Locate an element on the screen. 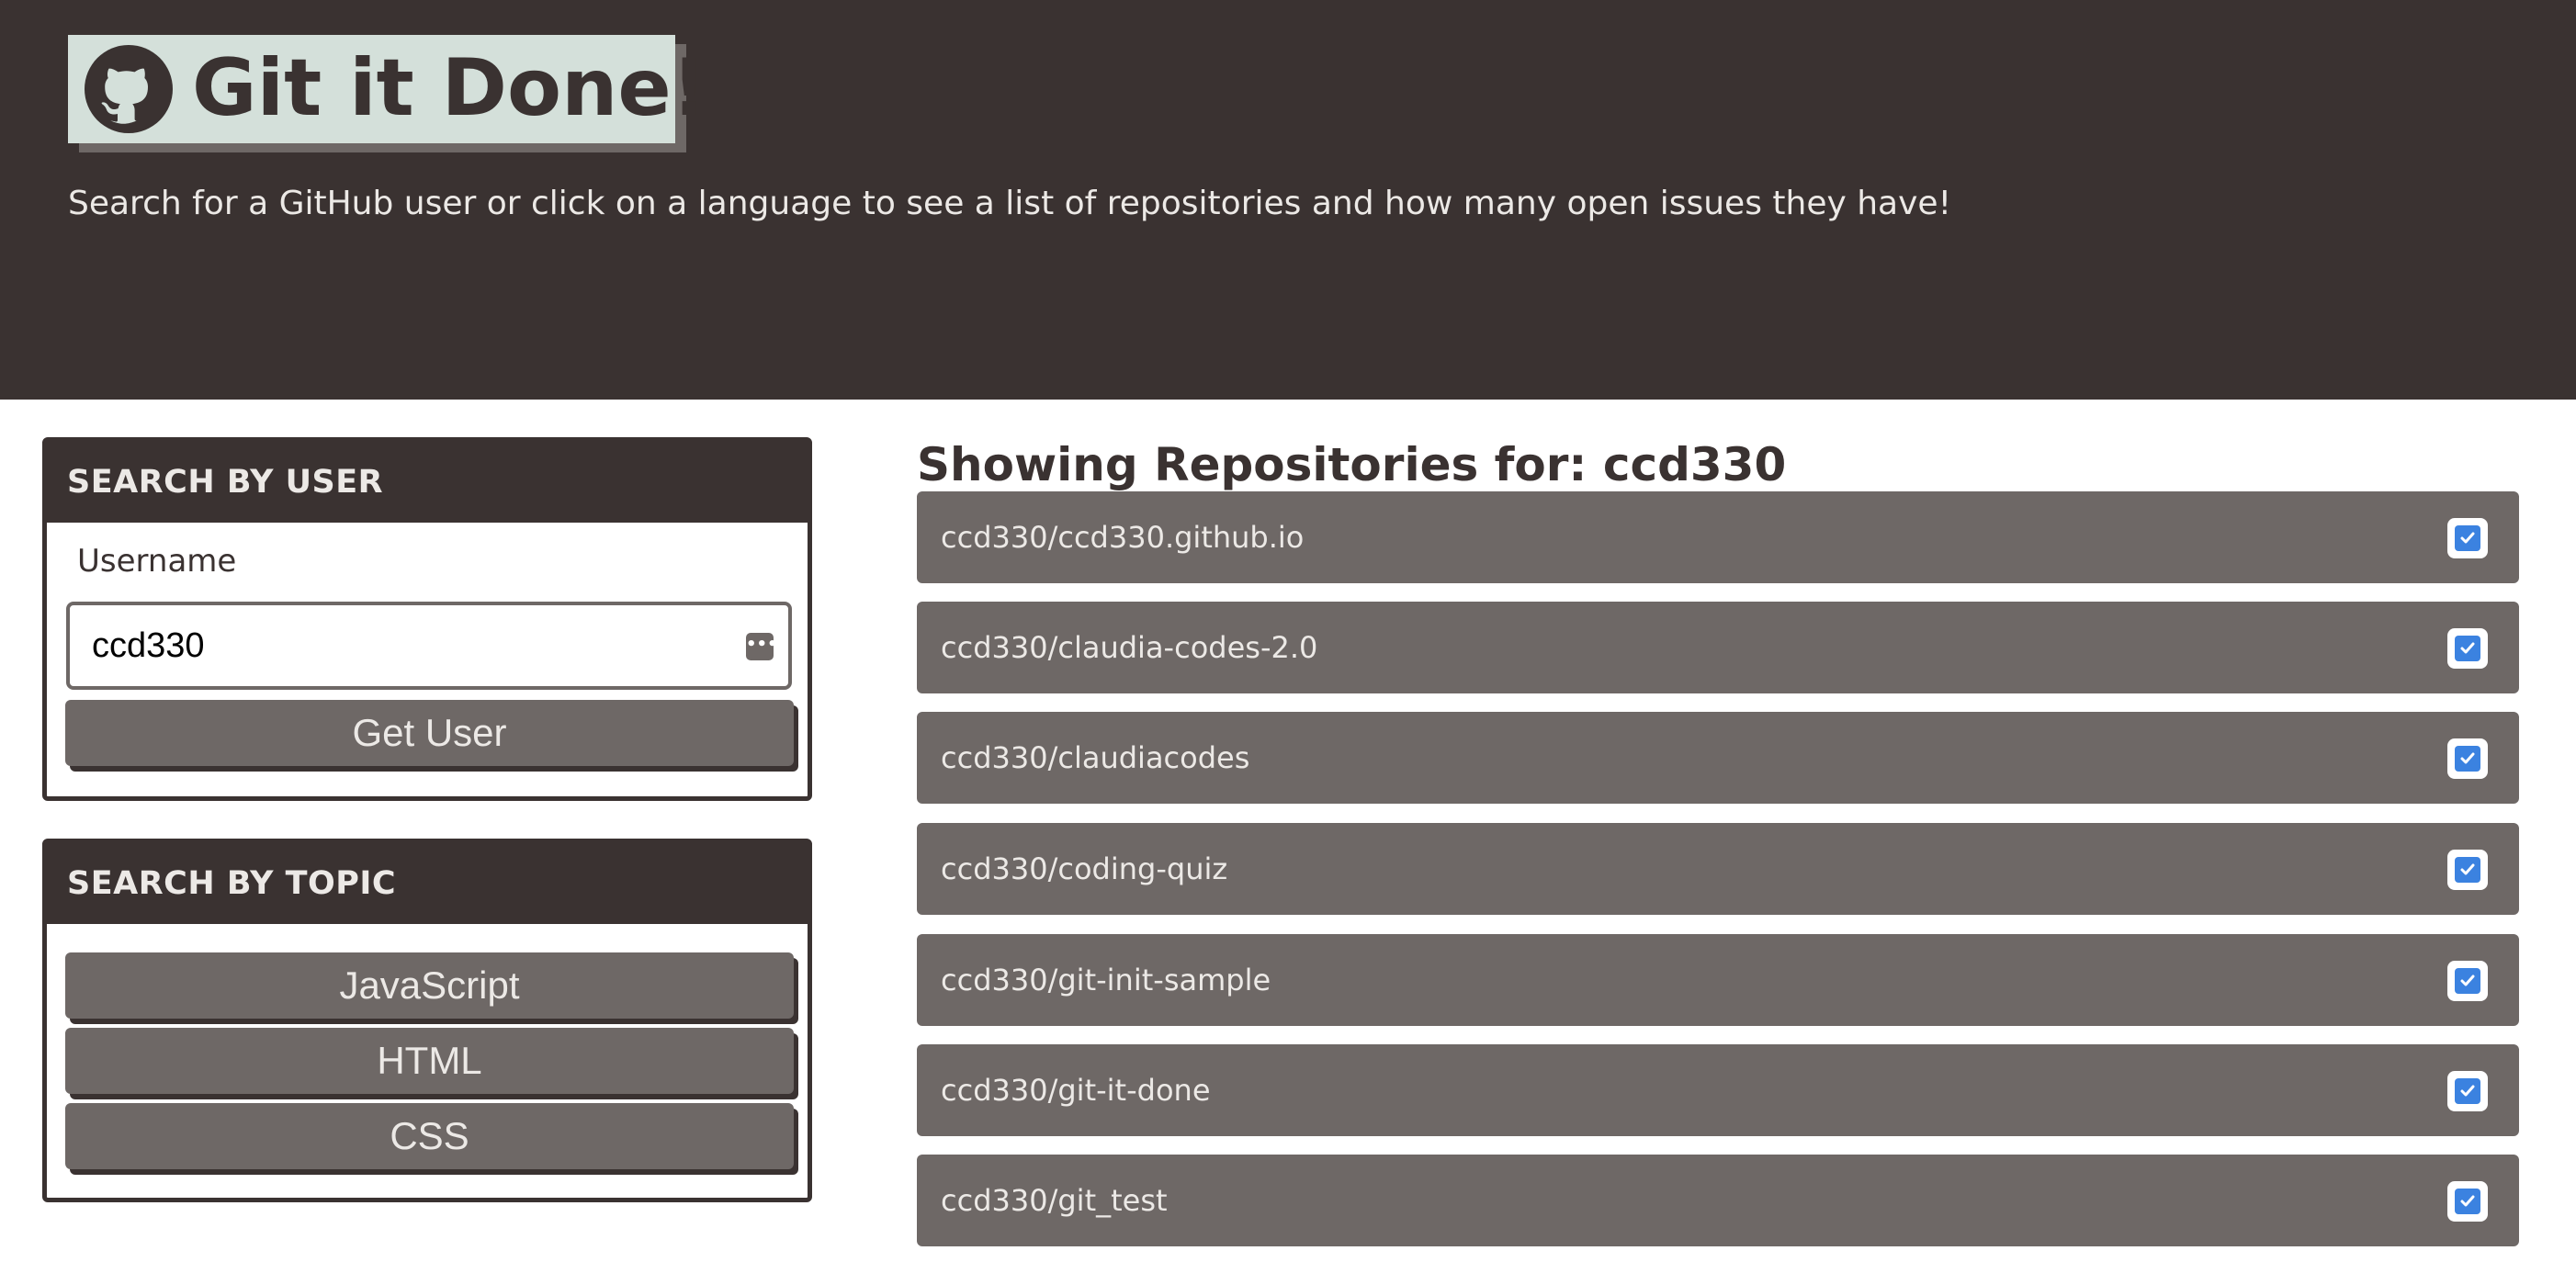 The image size is (2576, 1262). repo-name: ccd330/claudia-codes-2.0 is located at coordinates (1129, 647).